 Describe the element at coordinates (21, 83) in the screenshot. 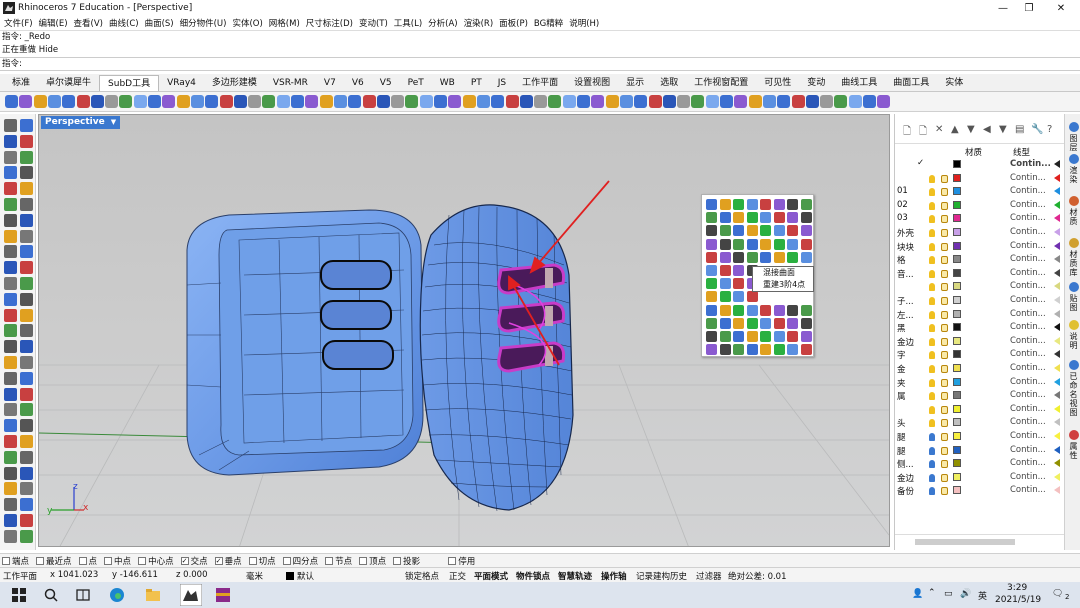

I see `tab-0: 标准` at that location.